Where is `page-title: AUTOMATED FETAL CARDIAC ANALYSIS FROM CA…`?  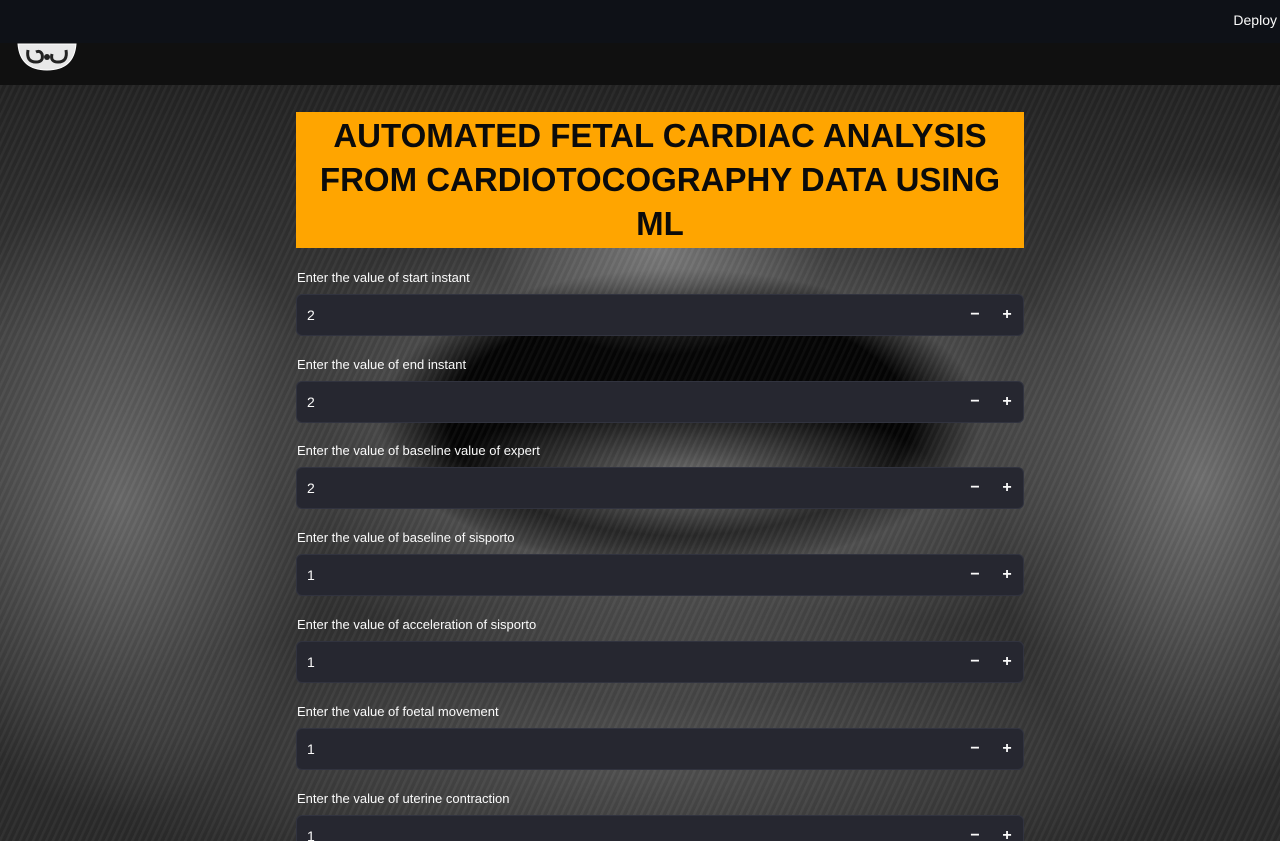 page-title: AUTOMATED FETAL CARDIAC ANALYSIS FROM CA… is located at coordinates (660, 179).